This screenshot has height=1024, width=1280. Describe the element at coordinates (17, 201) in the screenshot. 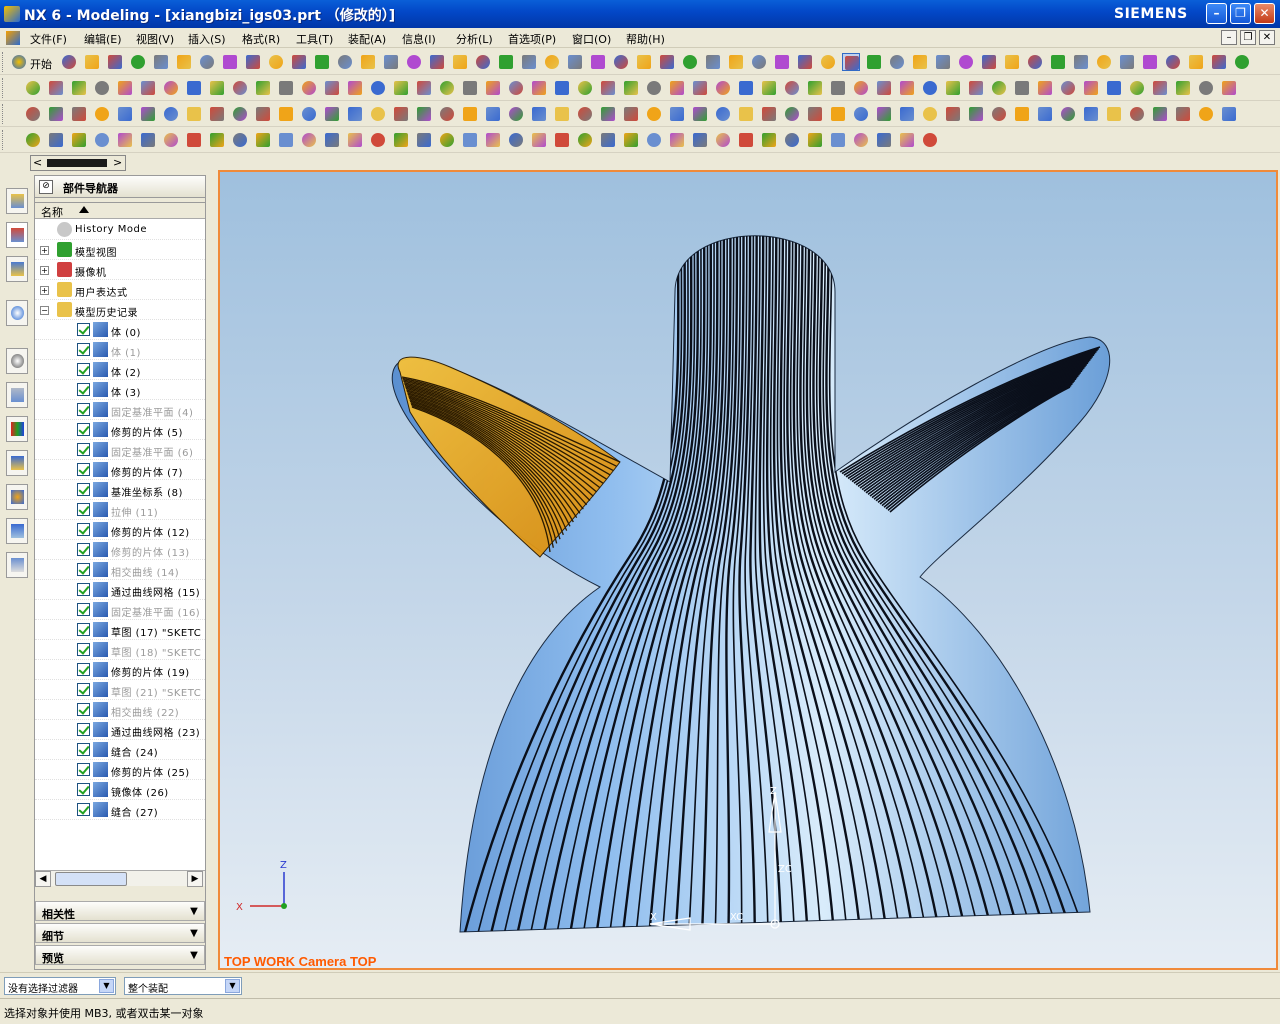

I see `assembly-navigator-tab` at that location.